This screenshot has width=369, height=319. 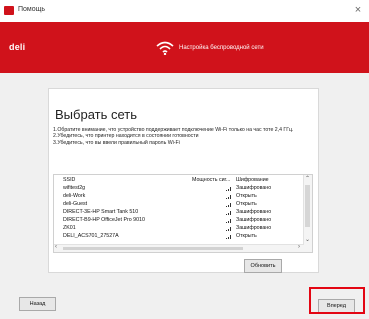 I want to click on table-row: DELI_ACS701_27527A Открыть, so click(x=179, y=236).